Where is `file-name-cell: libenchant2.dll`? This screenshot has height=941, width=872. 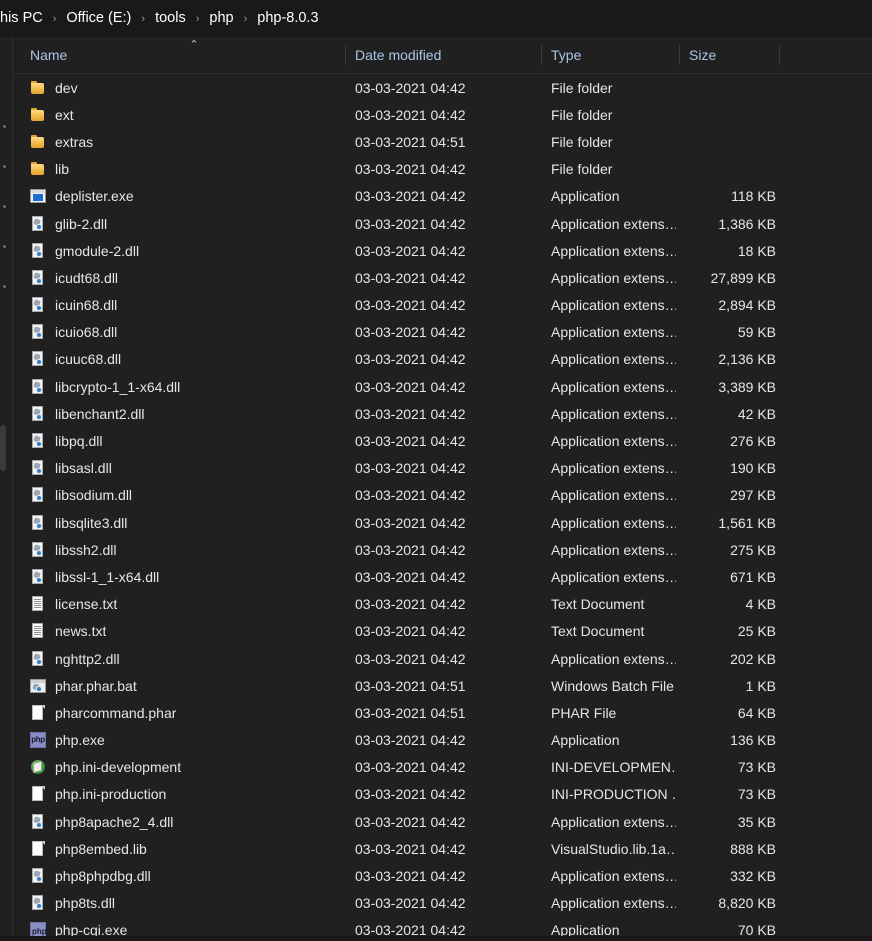 file-name-cell: libenchant2.dll is located at coordinates (185, 413).